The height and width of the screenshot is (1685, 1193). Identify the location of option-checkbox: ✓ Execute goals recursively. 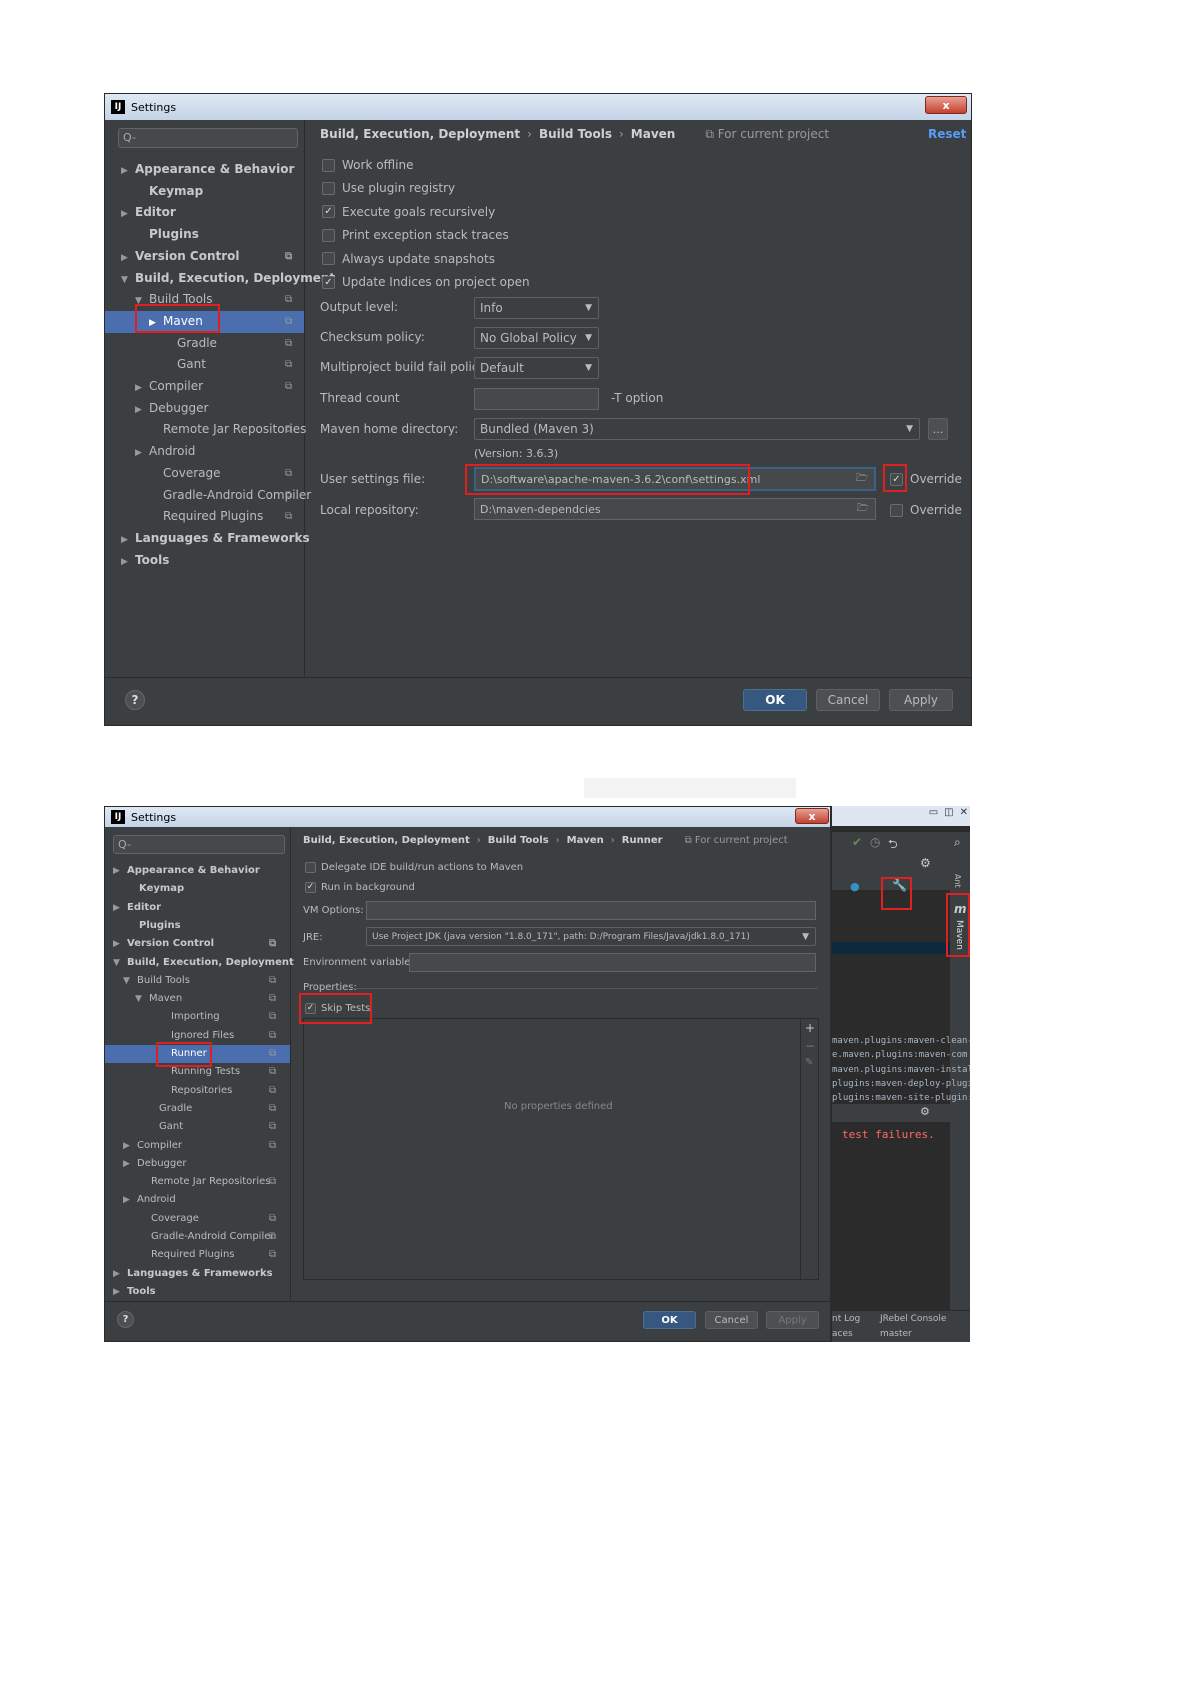
(408, 212).